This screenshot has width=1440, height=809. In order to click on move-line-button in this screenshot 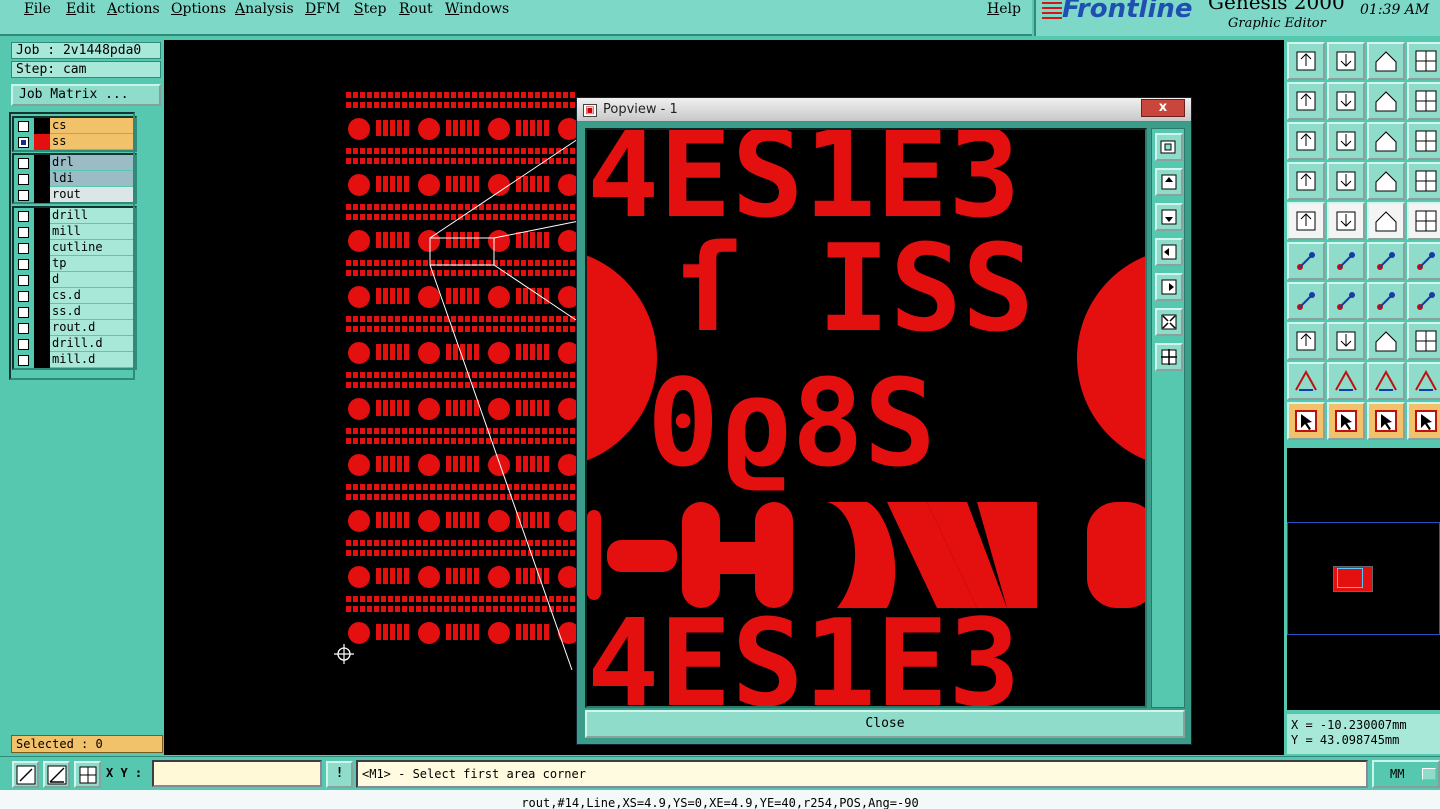, I will do `click(1423, 261)`.